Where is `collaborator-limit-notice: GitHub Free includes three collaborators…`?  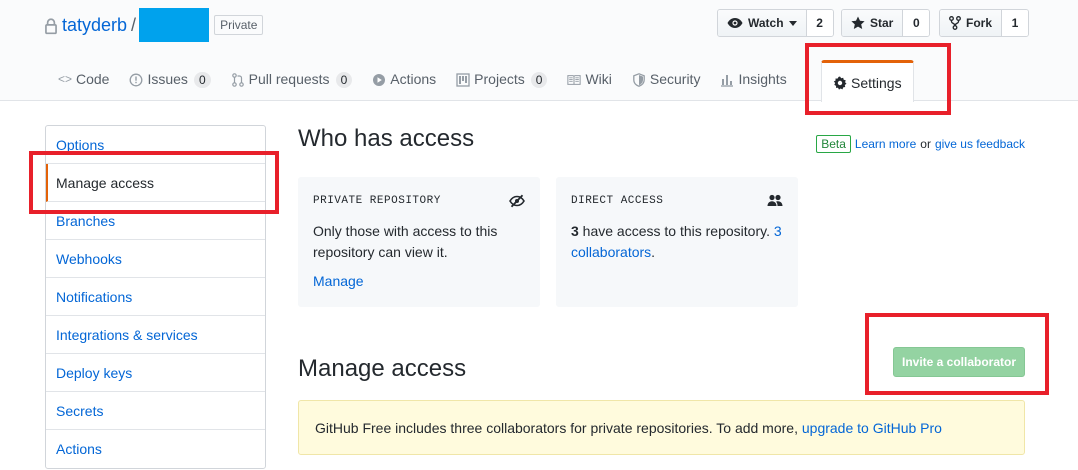 collaborator-limit-notice: GitHub Free includes three collaborators… is located at coordinates (661, 427).